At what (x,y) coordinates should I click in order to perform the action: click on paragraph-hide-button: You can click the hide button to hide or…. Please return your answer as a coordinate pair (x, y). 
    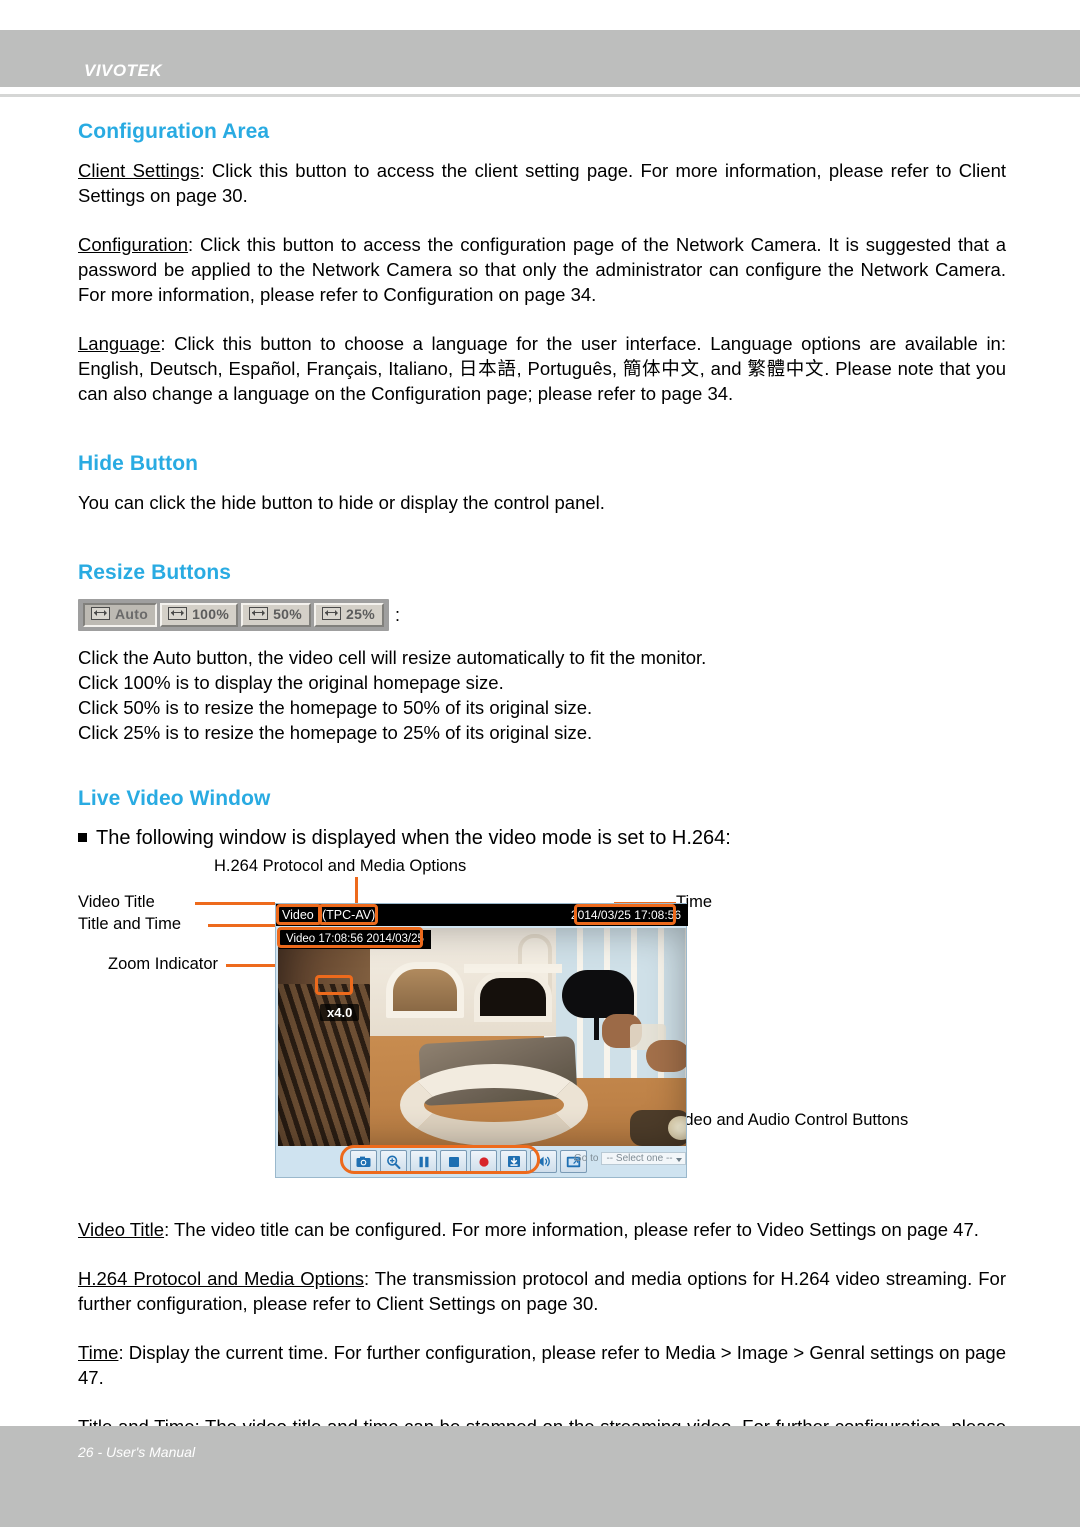
    Looking at the image, I should click on (341, 502).